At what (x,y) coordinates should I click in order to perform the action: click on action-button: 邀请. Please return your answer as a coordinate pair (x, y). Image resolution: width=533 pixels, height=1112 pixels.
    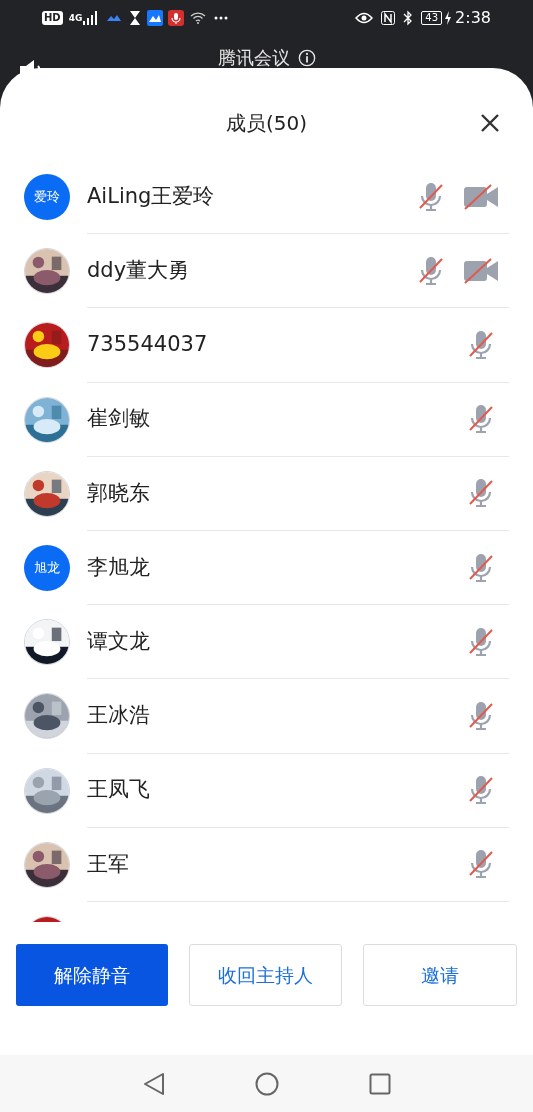
    Looking at the image, I should click on (440, 975).